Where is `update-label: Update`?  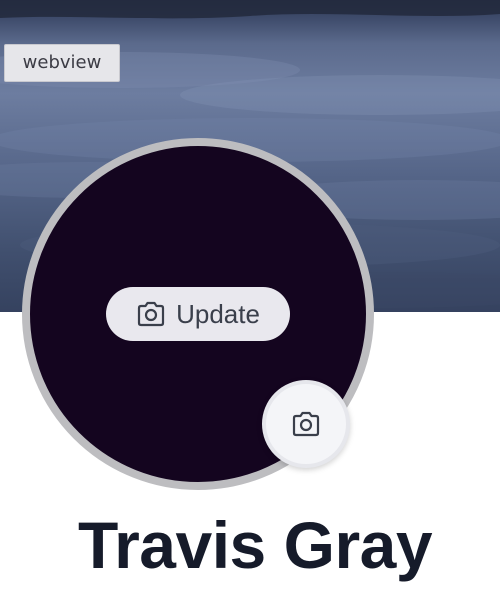
update-label: Update is located at coordinates (218, 313).